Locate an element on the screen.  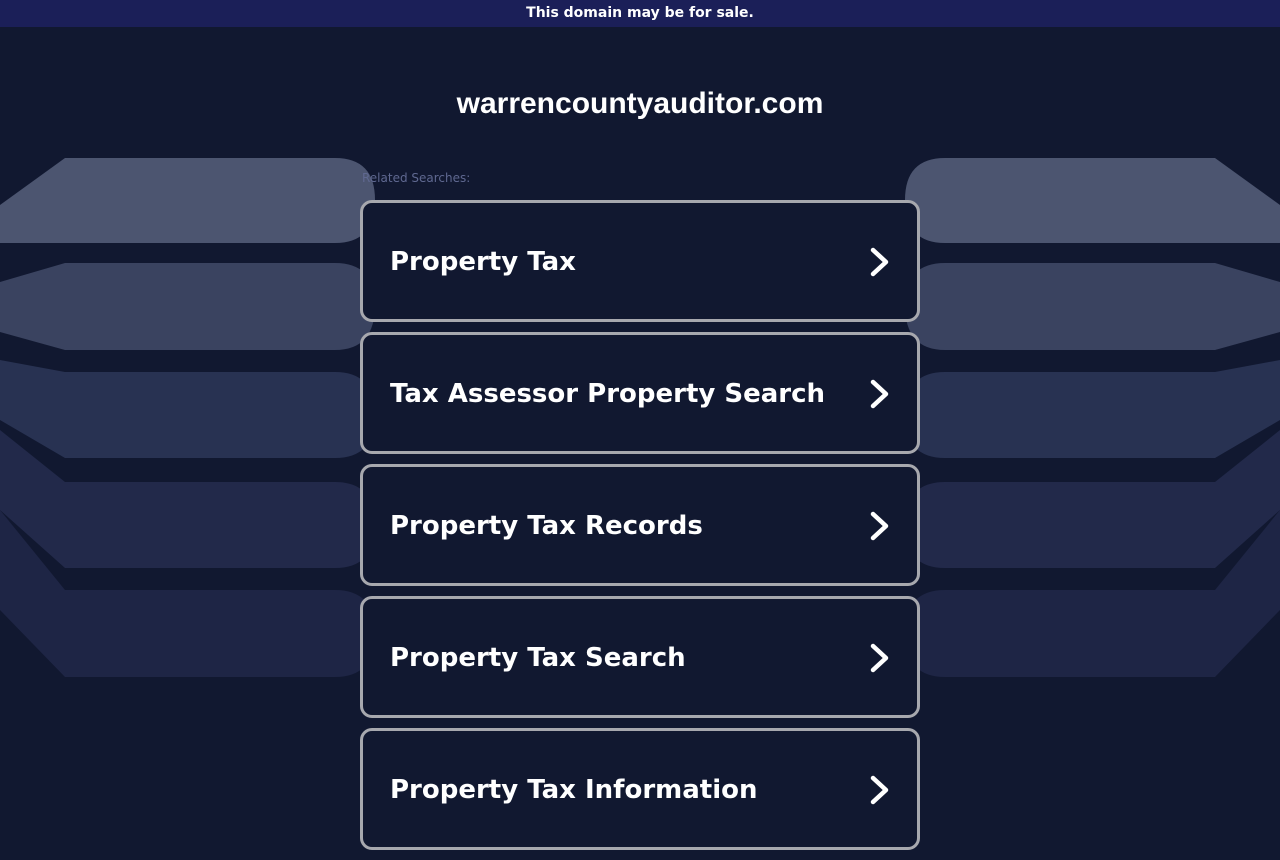
search-link-label: Property Tax Records is located at coordinates (546, 526).